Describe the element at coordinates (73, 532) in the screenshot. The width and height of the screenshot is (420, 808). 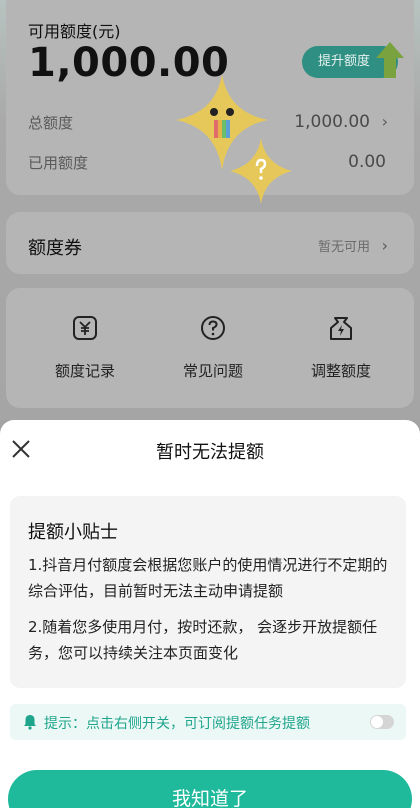
I see `tips-title: 提额小贴士` at that location.